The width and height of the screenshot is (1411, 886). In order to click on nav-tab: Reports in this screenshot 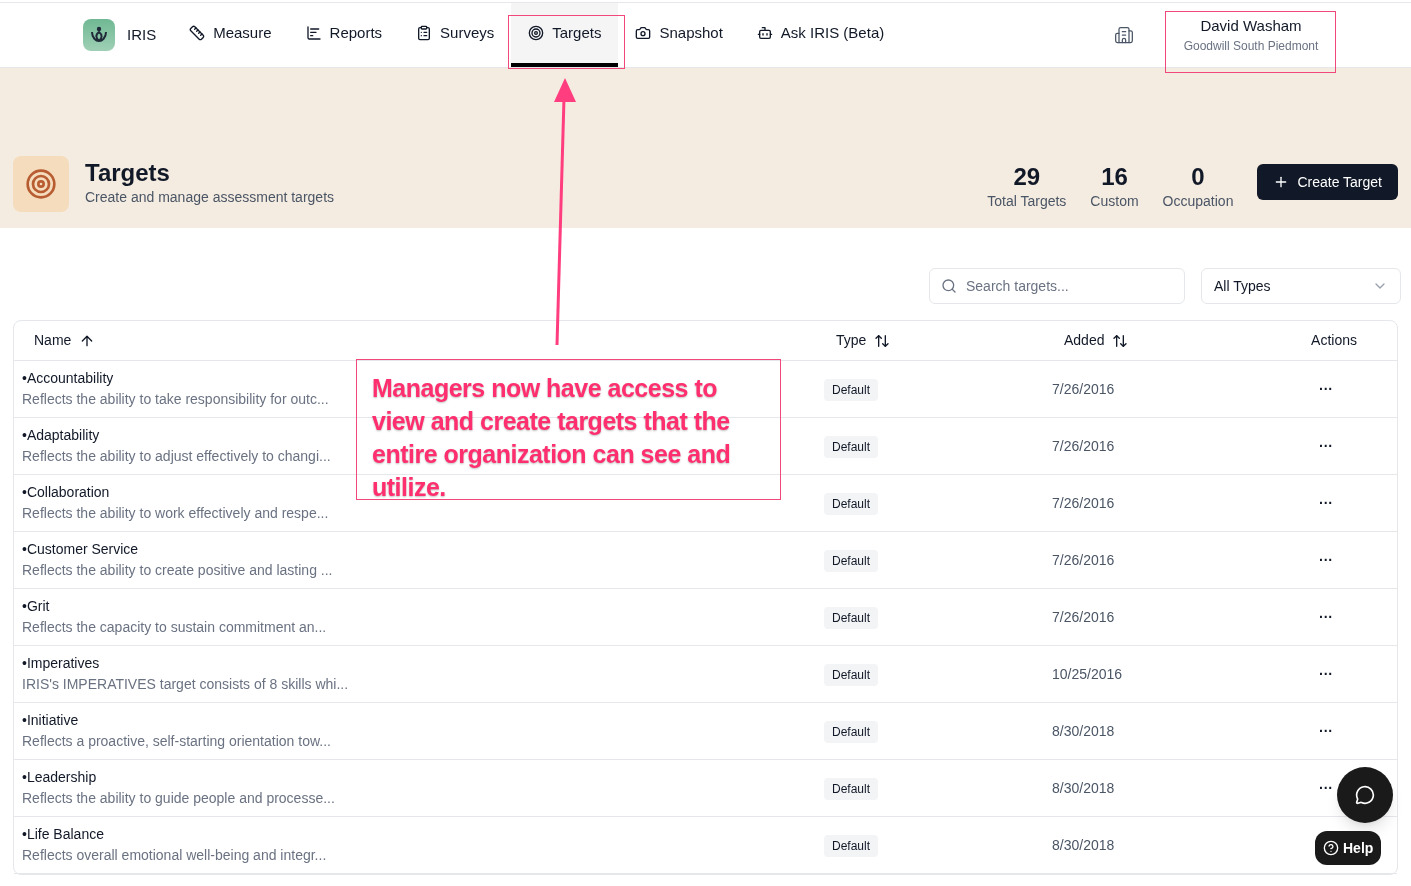, I will do `click(344, 35)`.